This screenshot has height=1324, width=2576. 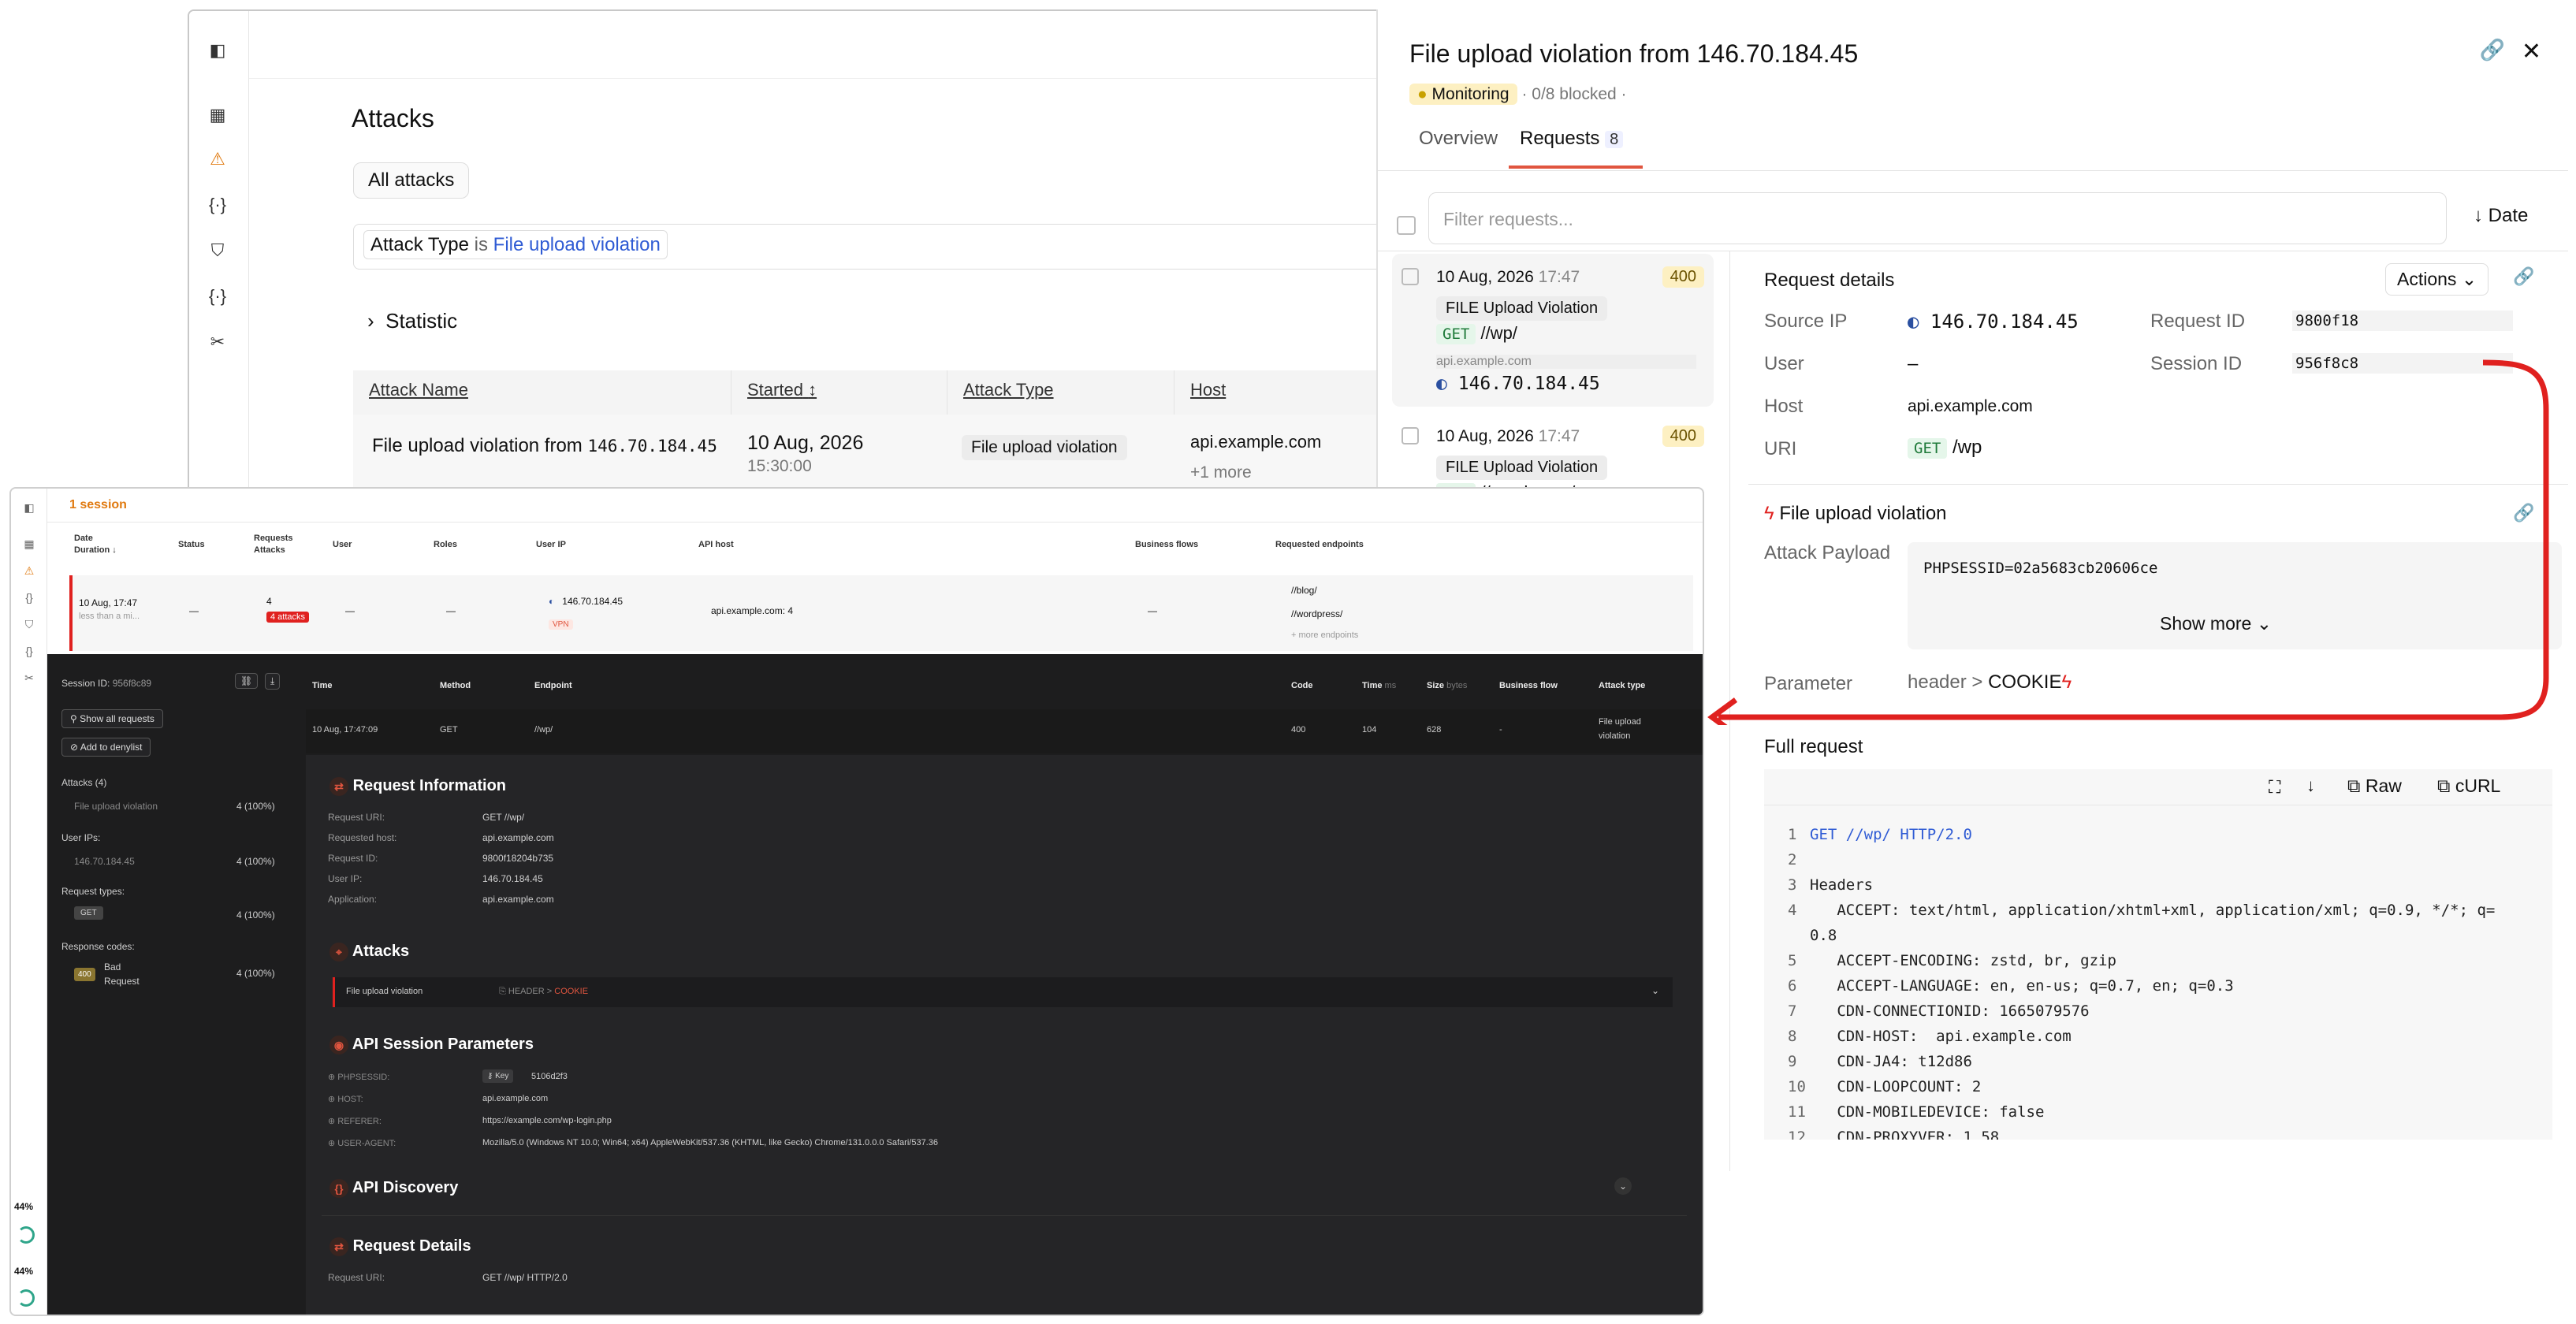 What do you see at coordinates (1319, 545) in the screenshot?
I see `col-endpoints: Requested endpoints` at bounding box center [1319, 545].